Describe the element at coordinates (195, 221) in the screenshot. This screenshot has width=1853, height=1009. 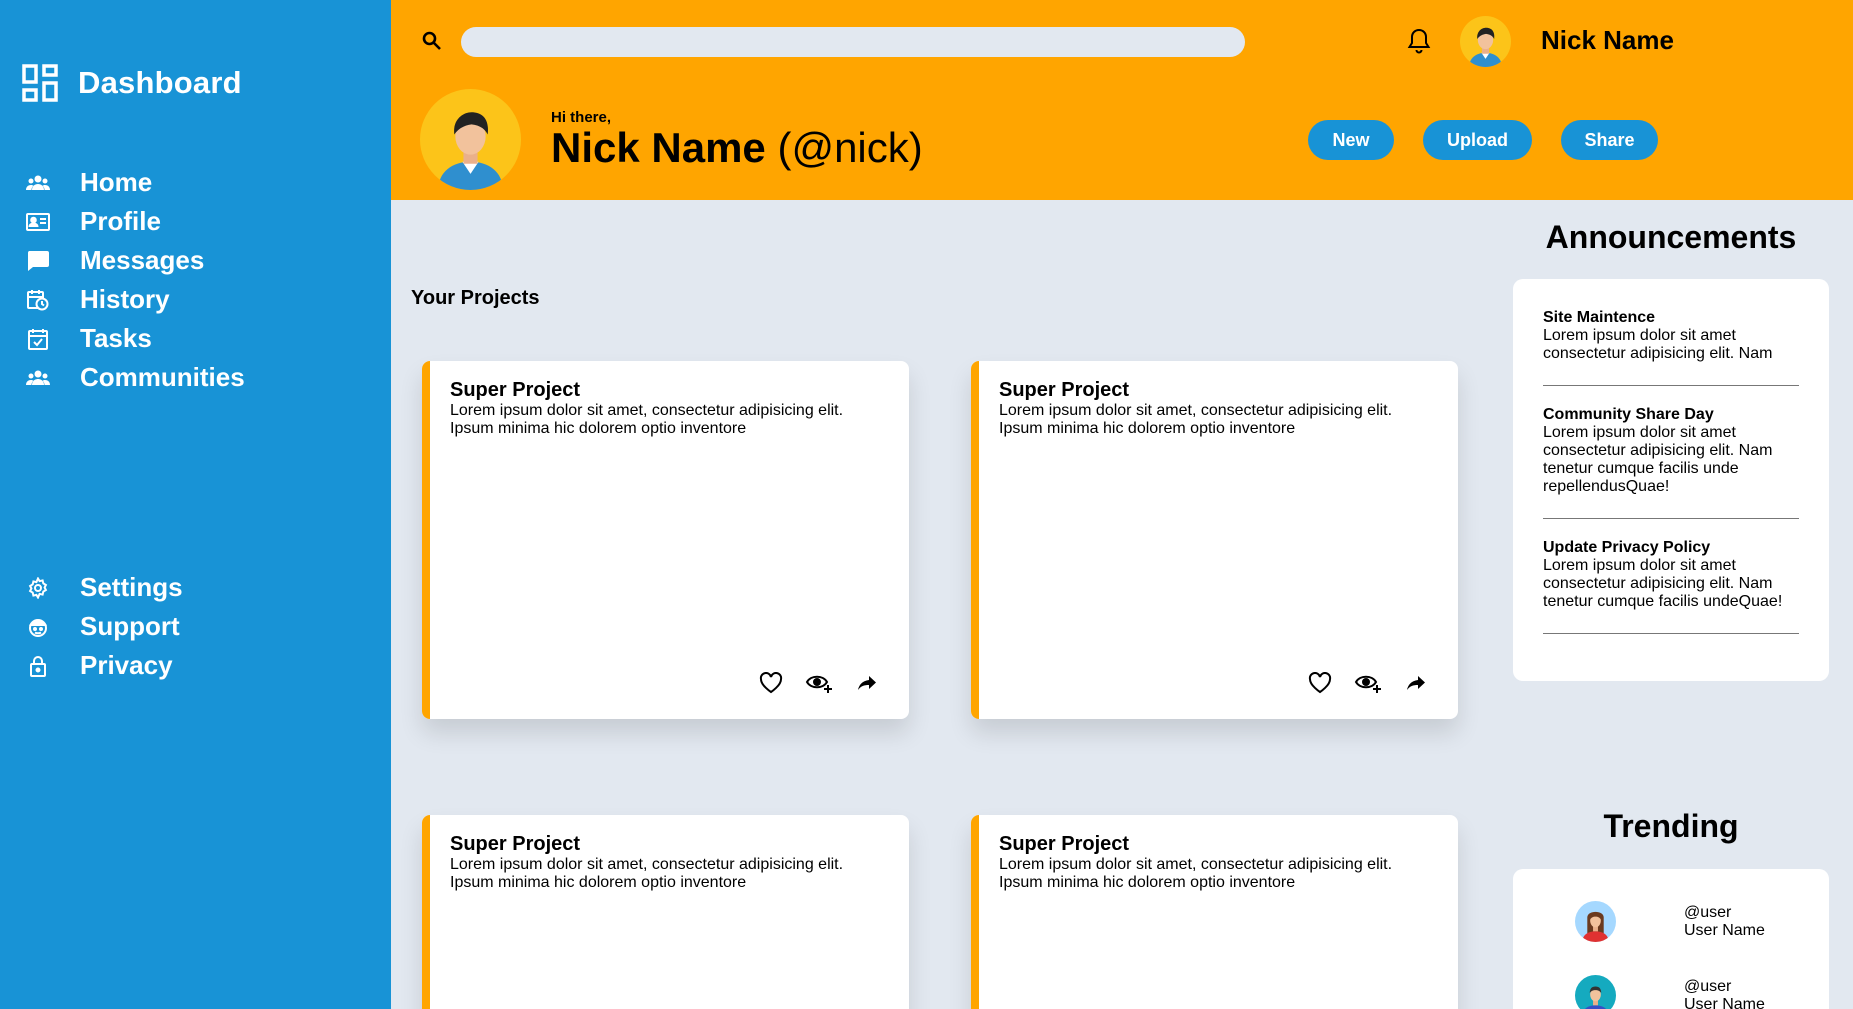
I see `sidebar-item-profile: Profile` at that location.